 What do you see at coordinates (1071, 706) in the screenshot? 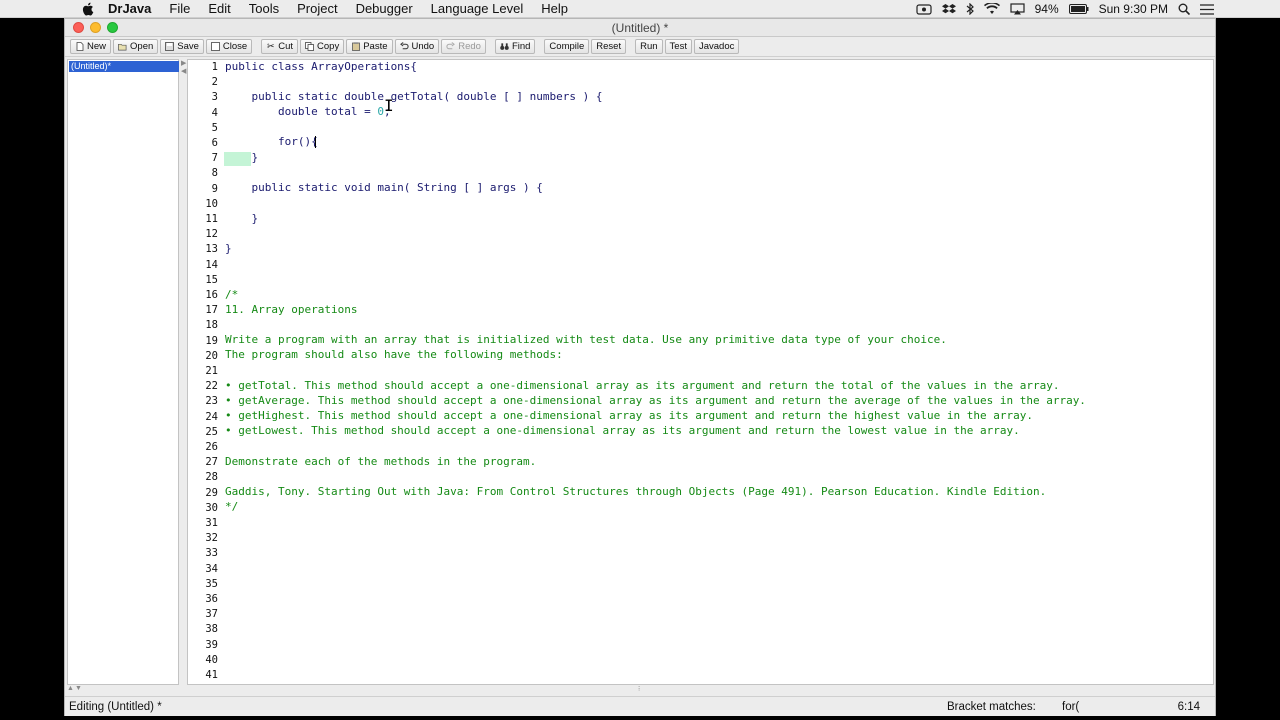
I see `bracket-matches-value: for(` at bounding box center [1071, 706].